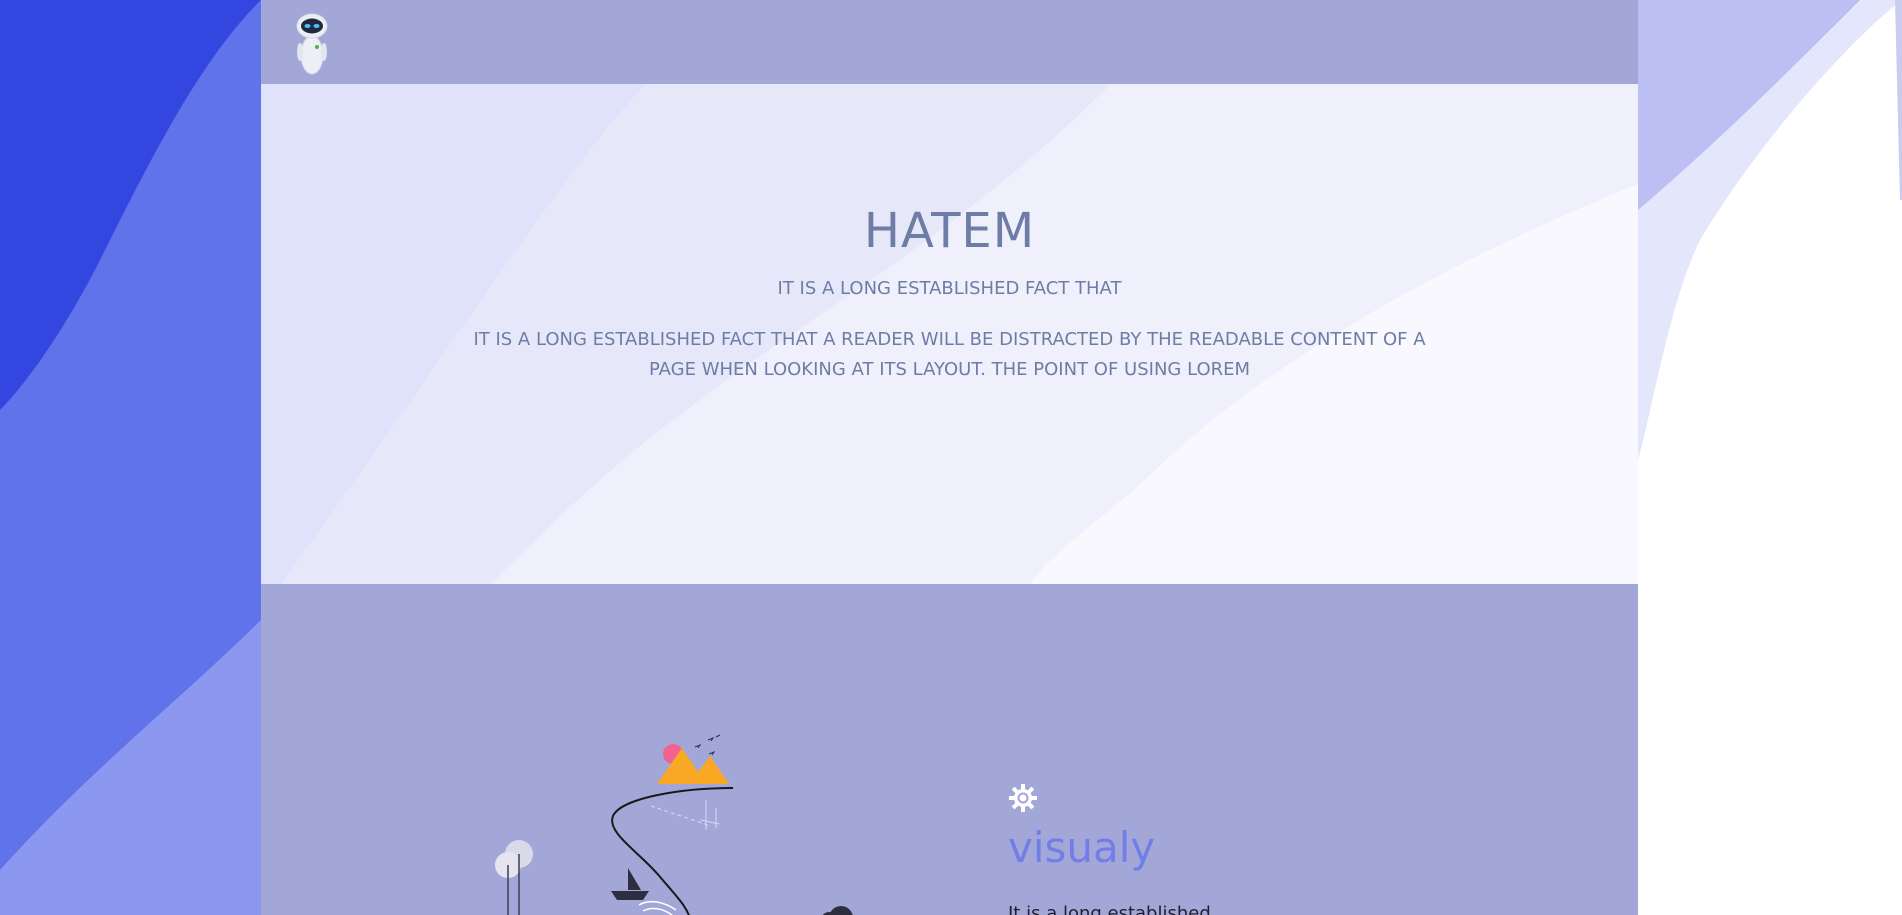  What do you see at coordinates (1109, 909) in the screenshot?
I see `feature-text: It is a long established` at bounding box center [1109, 909].